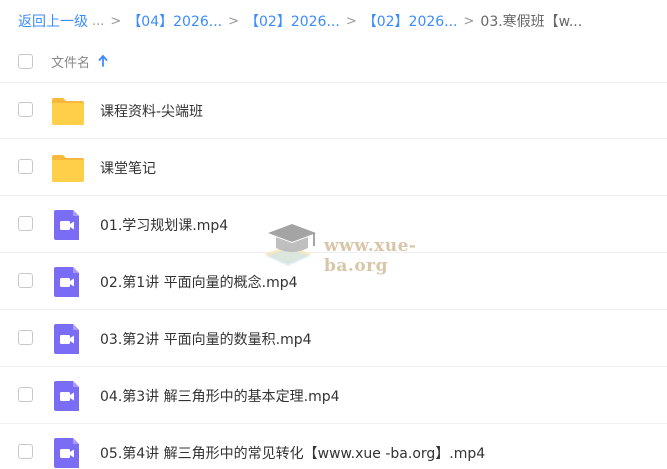 The image size is (667, 469). What do you see at coordinates (53, 21) in the screenshot?
I see `back-link: 返回上一级` at bounding box center [53, 21].